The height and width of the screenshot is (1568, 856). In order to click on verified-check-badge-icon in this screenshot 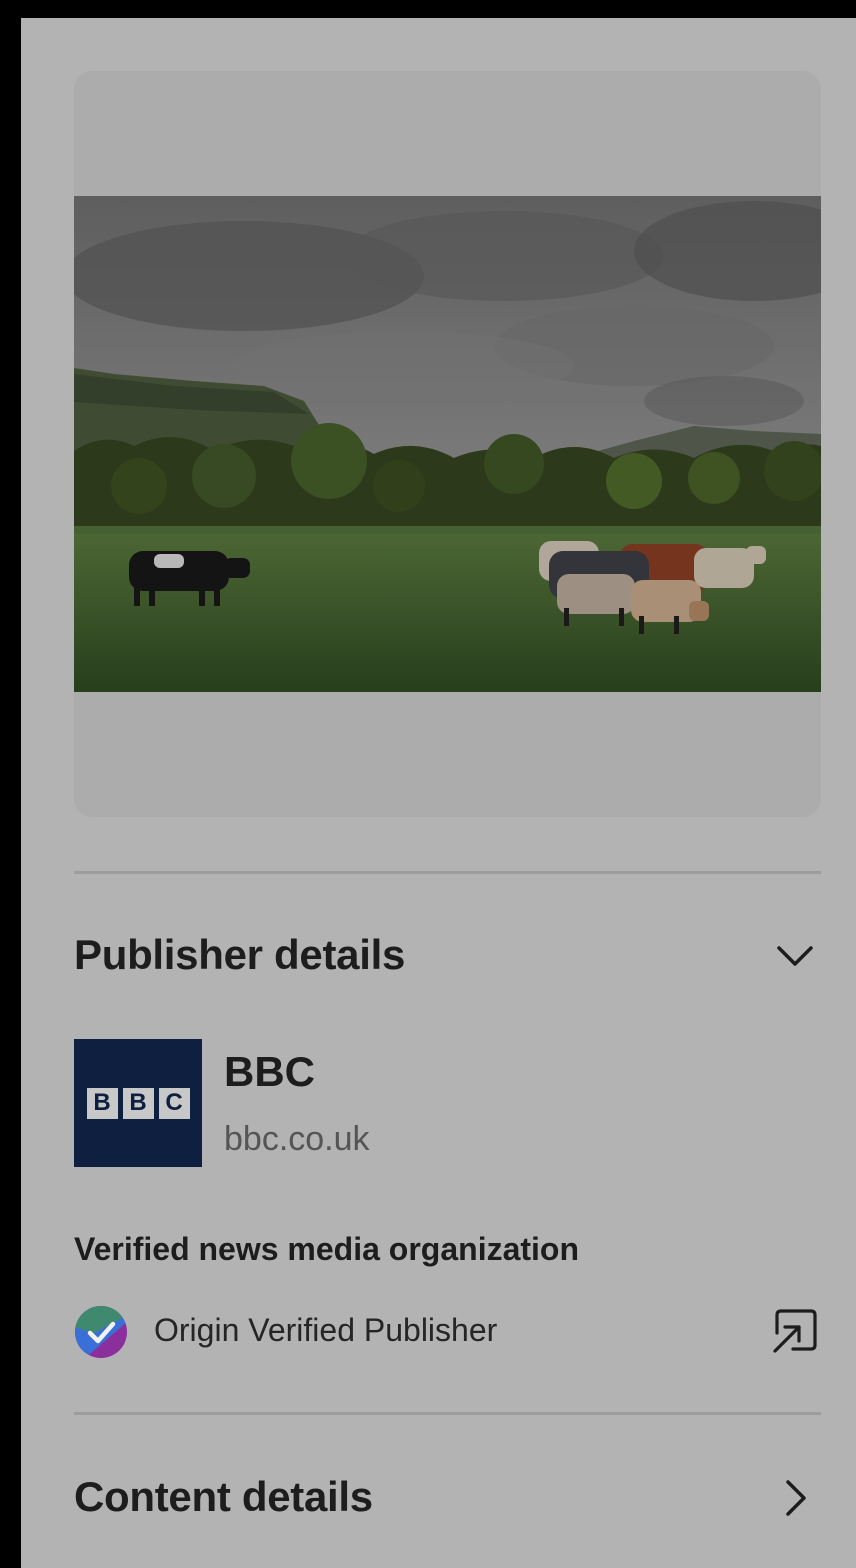, I will do `click(101, 1332)`.